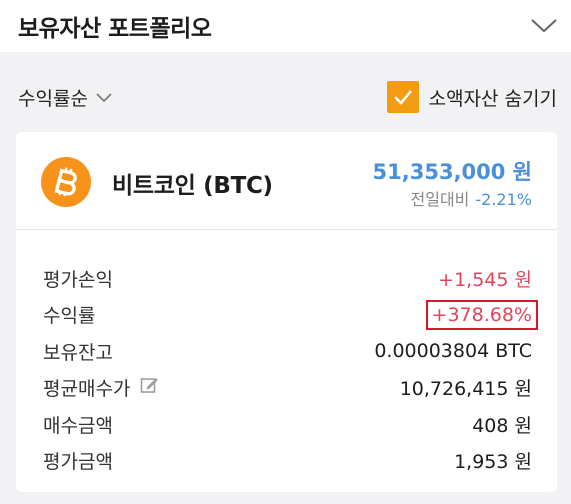 The width and height of the screenshot is (571, 504). I want to click on daily-change-value: -2.21%, so click(503, 199).